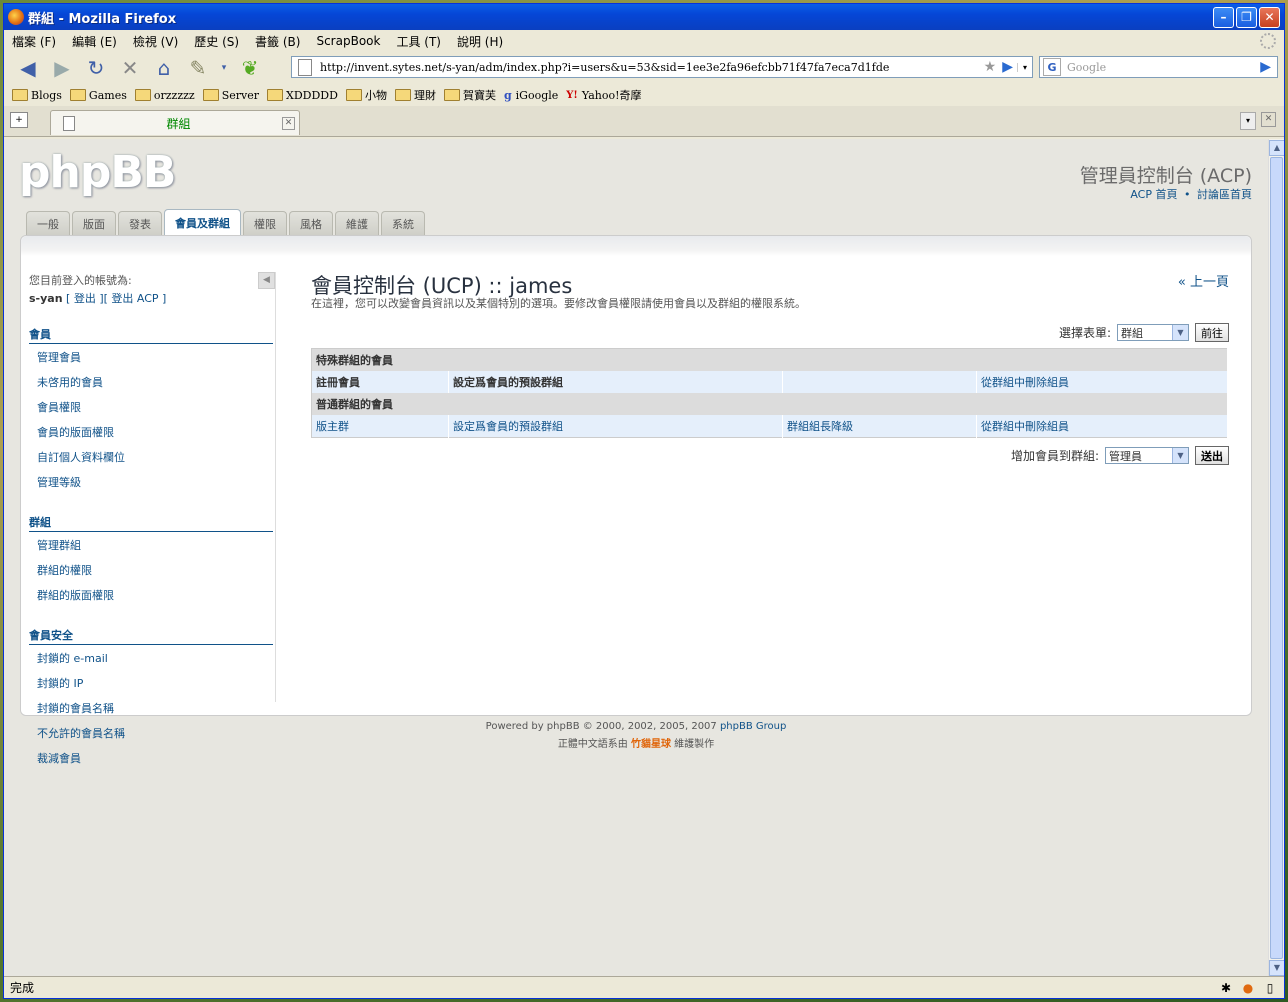  What do you see at coordinates (98, 95) in the screenshot?
I see `bookmark-games: Games` at bounding box center [98, 95].